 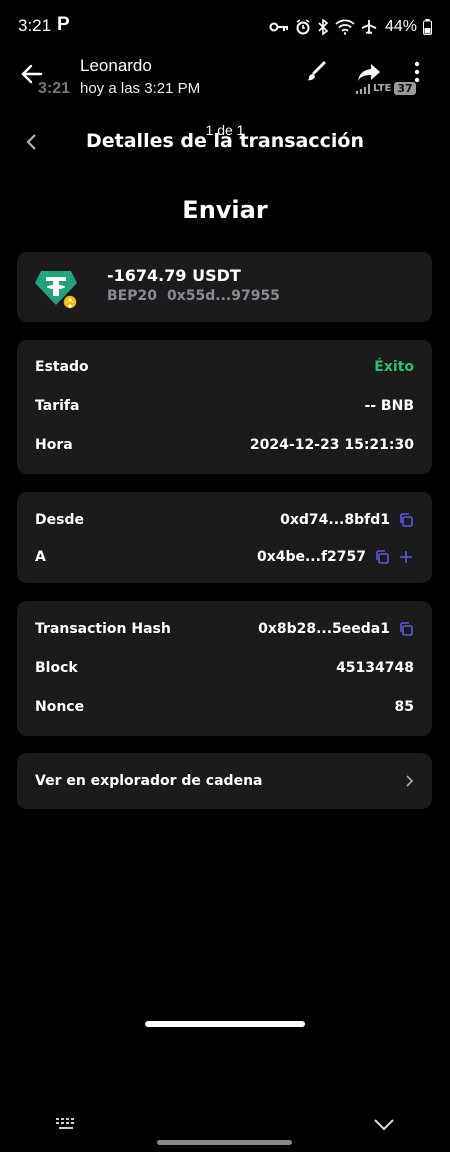 I want to click on message-timestamp: hoy a las 3:21 PM, so click(x=140, y=88).